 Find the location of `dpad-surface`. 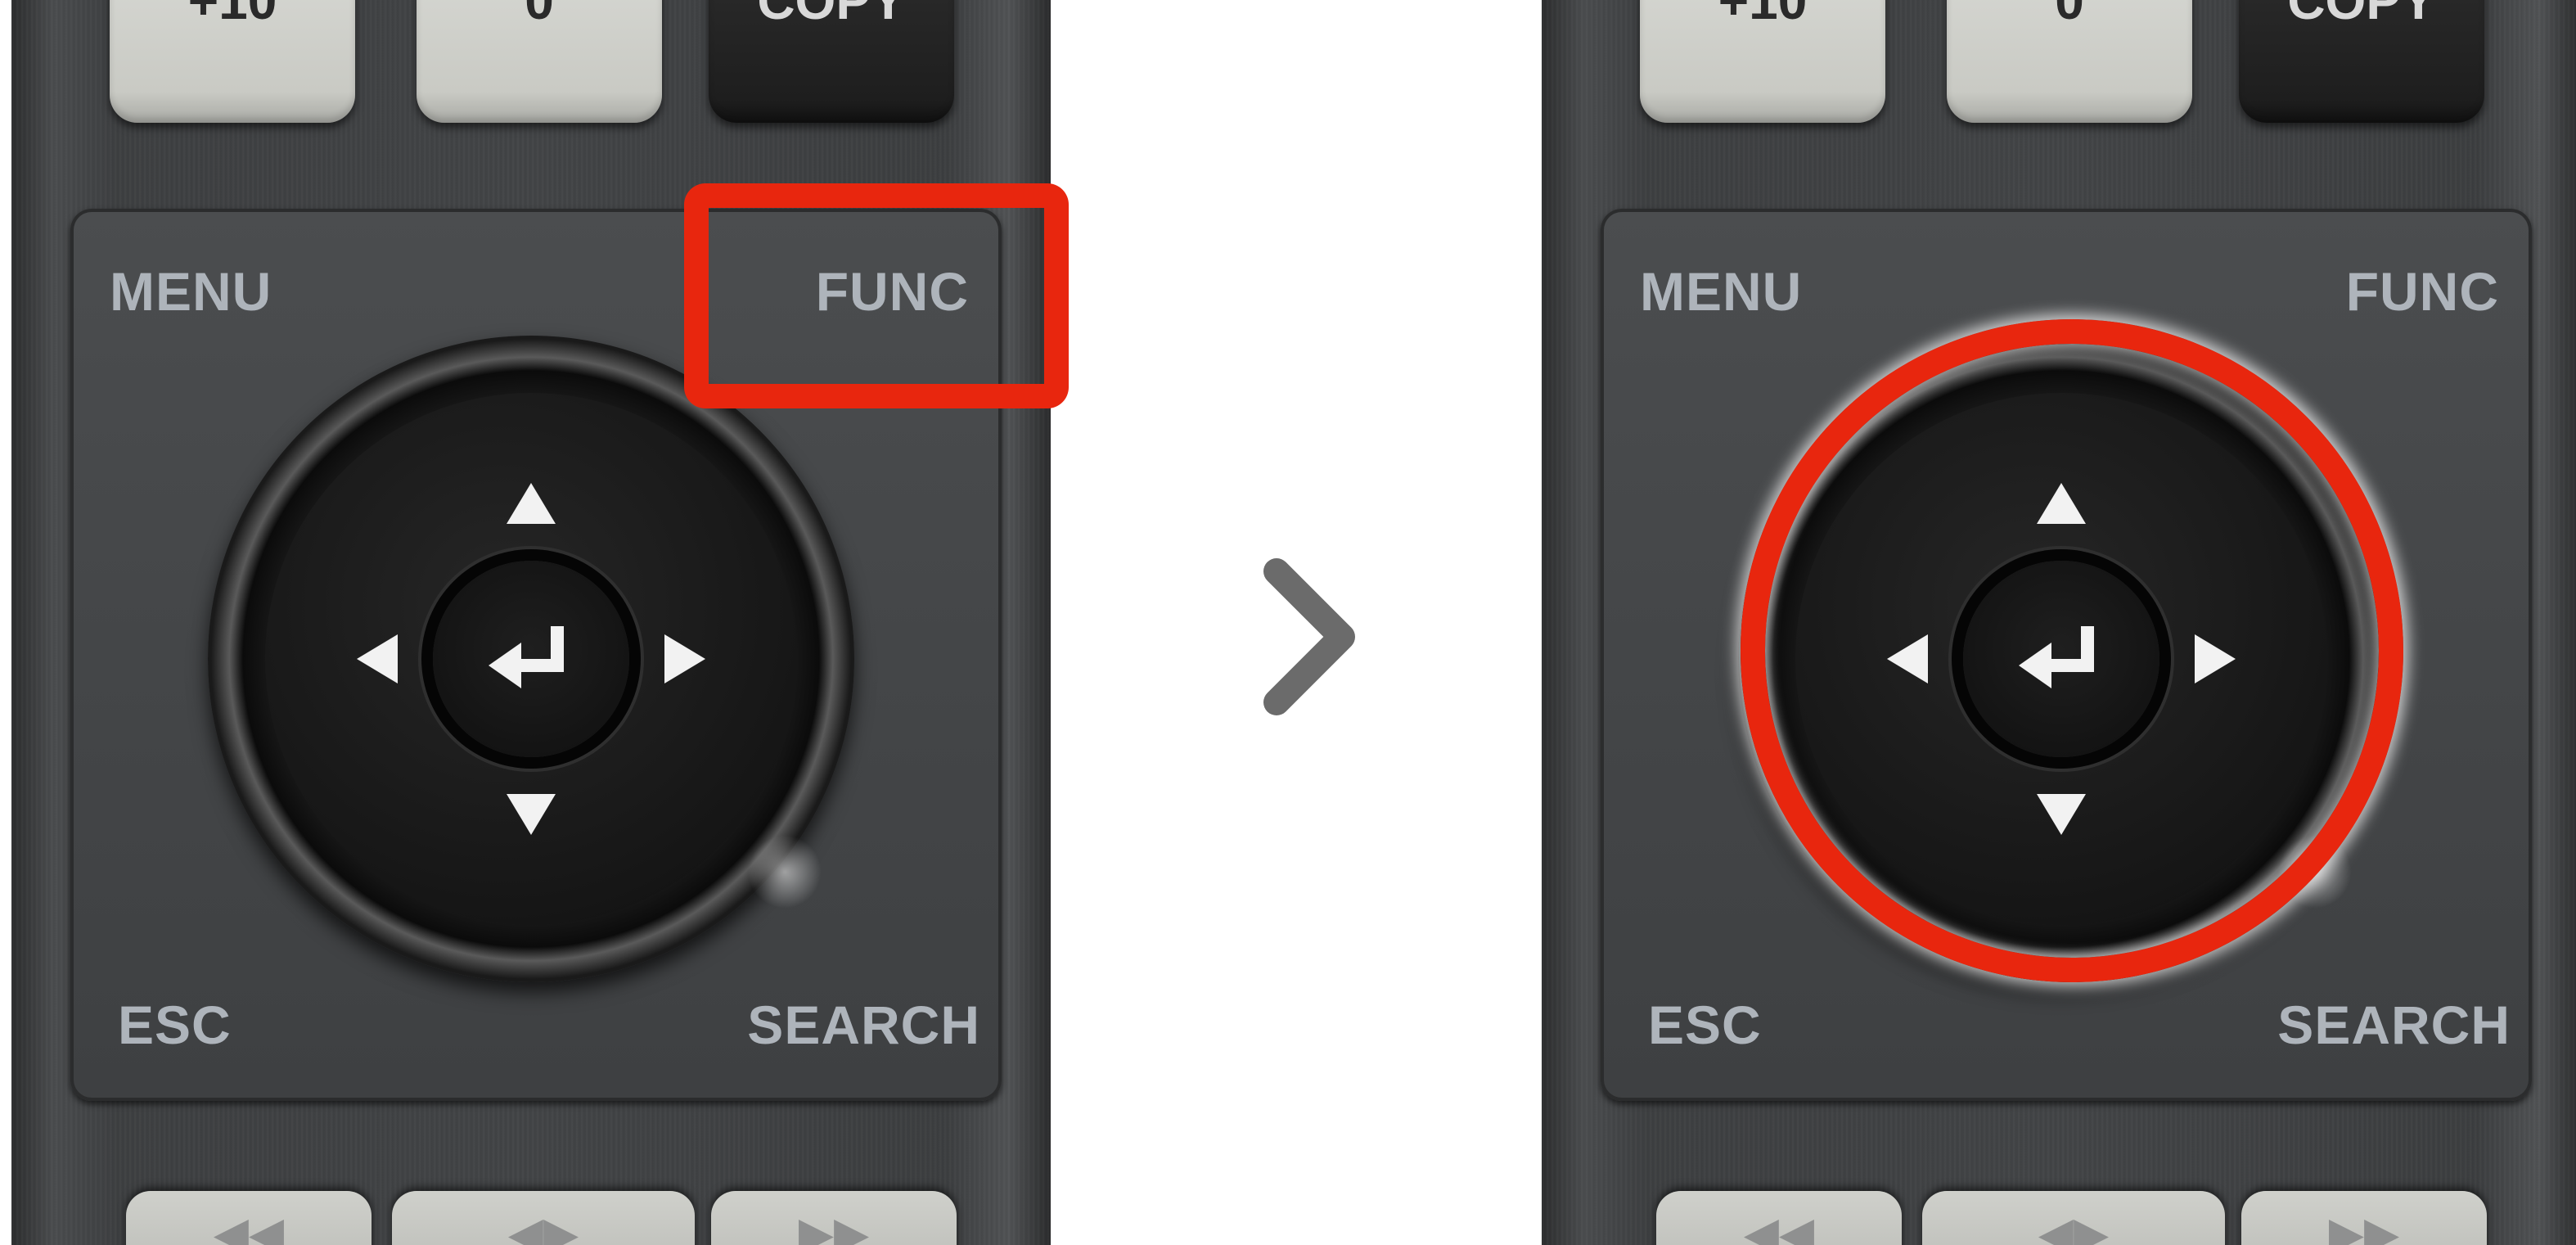

dpad-surface is located at coordinates (531, 659).